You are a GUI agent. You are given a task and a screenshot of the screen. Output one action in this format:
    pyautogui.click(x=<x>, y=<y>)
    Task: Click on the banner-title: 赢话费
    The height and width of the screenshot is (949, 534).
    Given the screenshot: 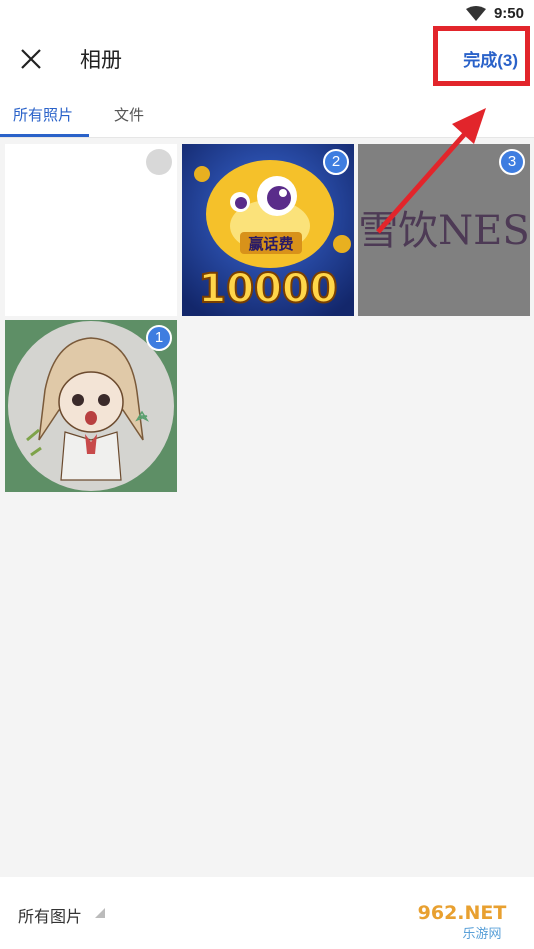 What is the action you would take?
    pyautogui.click(x=270, y=244)
    